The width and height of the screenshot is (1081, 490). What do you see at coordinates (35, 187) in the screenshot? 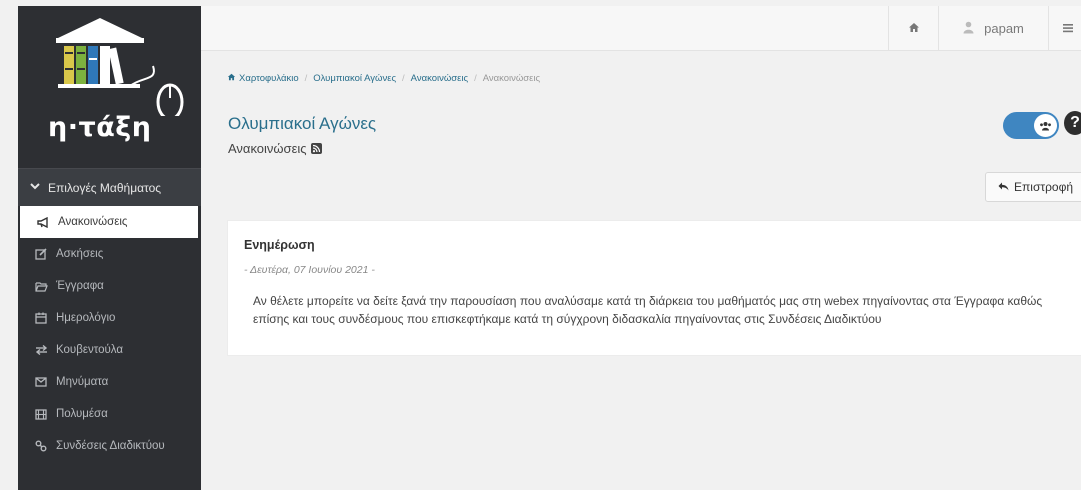
I see `chevron-down-icon` at bounding box center [35, 187].